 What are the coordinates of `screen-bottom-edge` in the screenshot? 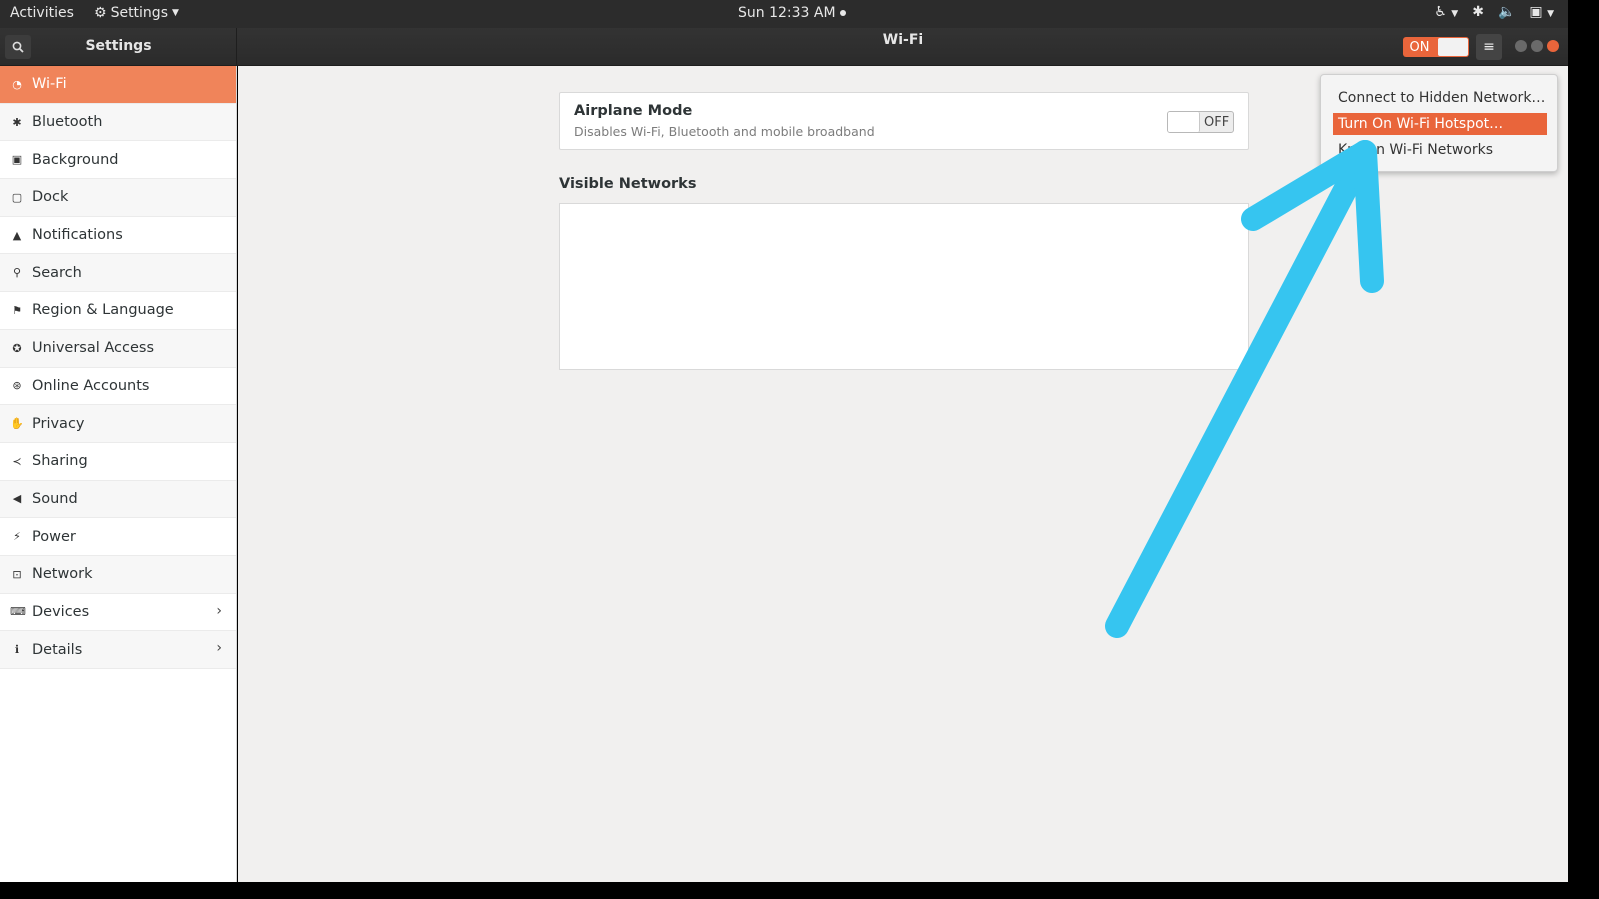 It's located at (799, 890).